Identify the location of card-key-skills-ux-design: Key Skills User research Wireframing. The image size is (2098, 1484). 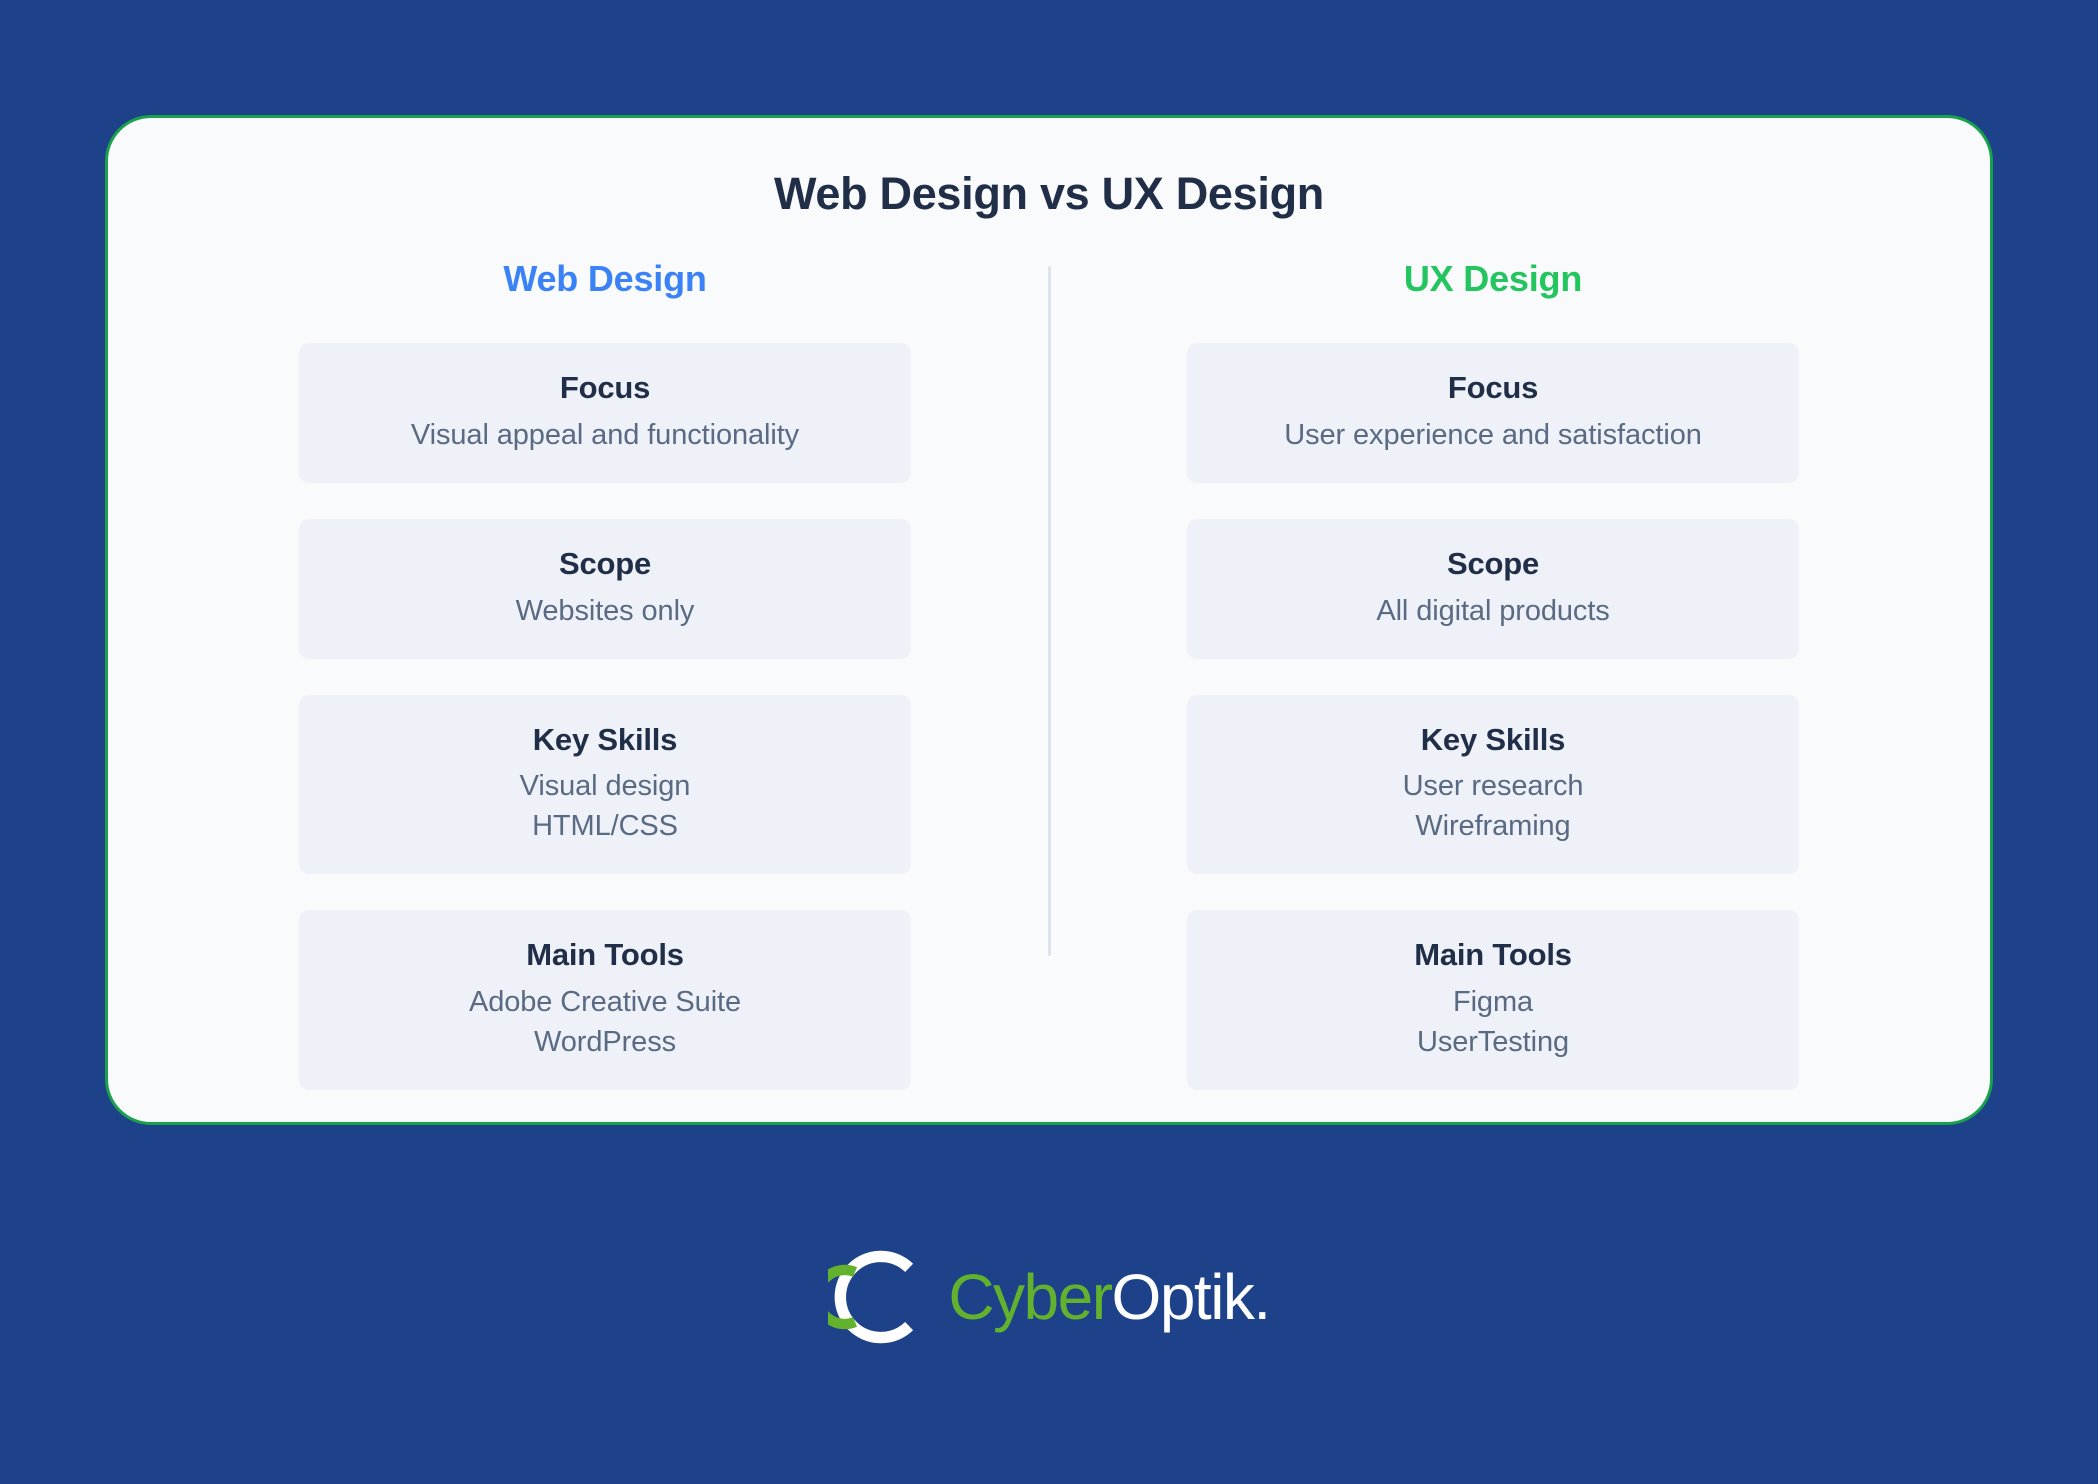
(1493, 784).